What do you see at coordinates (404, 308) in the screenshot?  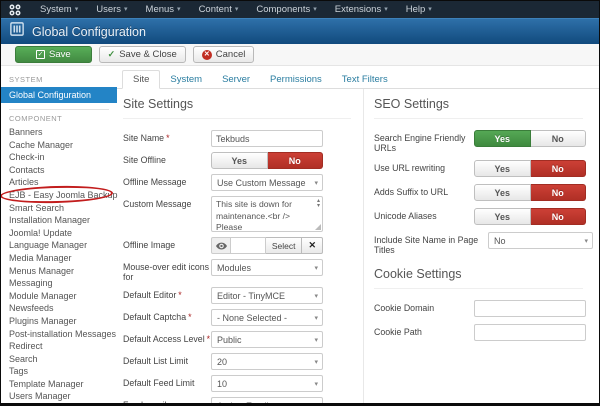 I see `cookie-domain-label: Cookie Domain` at bounding box center [404, 308].